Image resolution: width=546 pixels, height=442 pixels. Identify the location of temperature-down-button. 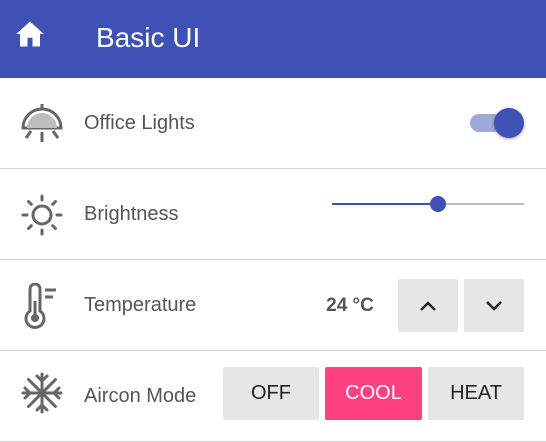
(494, 305).